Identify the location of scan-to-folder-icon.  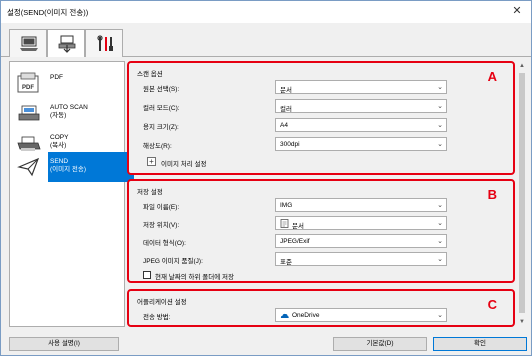
(67, 44).